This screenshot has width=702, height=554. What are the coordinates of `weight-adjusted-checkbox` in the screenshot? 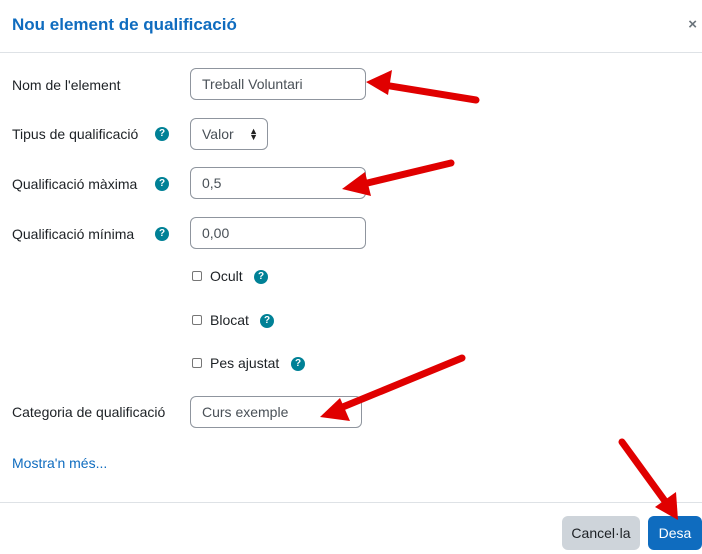 It's located at (197, 363).